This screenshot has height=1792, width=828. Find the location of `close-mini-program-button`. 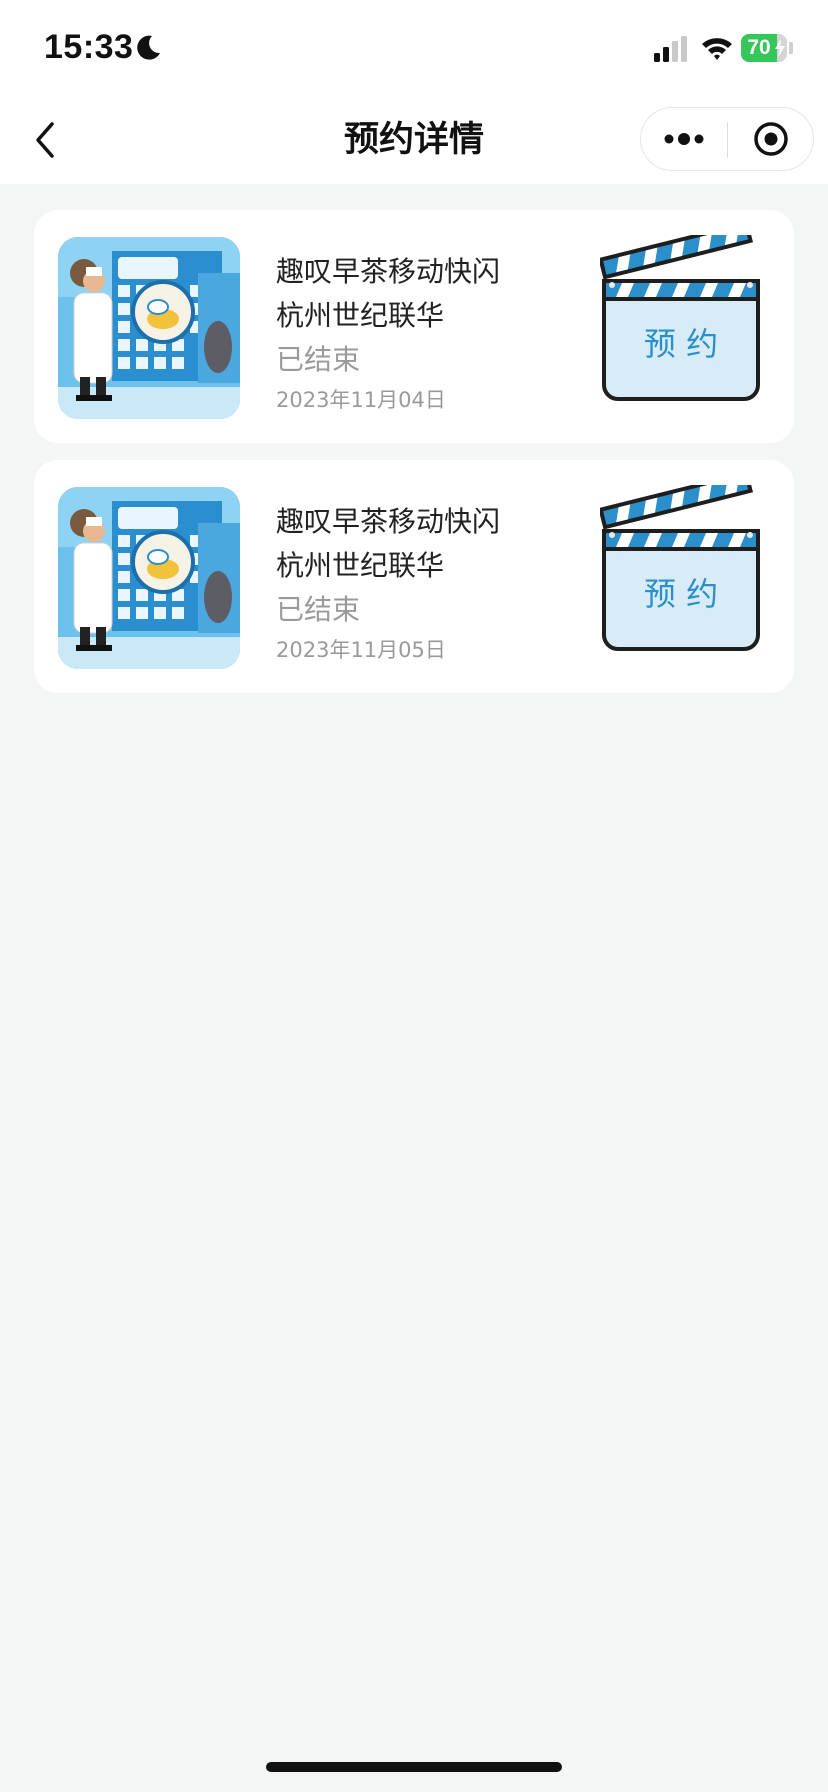

close-mini-program-button is located at coordinates (771, 139).